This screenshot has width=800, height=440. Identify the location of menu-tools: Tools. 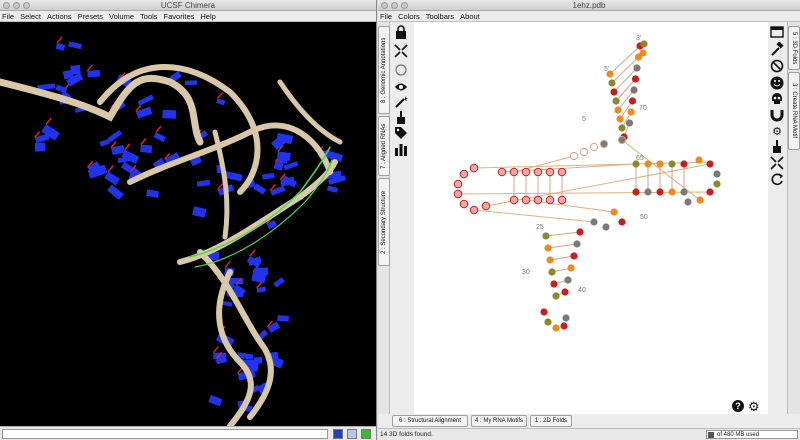
(149, 16).